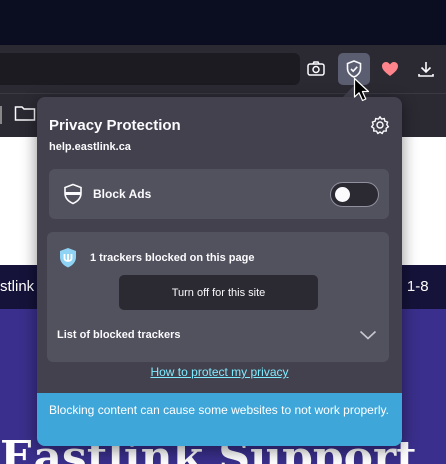 This screenshot has height=464, width=446. What do you see at coordinates (150, 69) in the screenshot?
I see `address-bar` at bounding box center [150, 69].